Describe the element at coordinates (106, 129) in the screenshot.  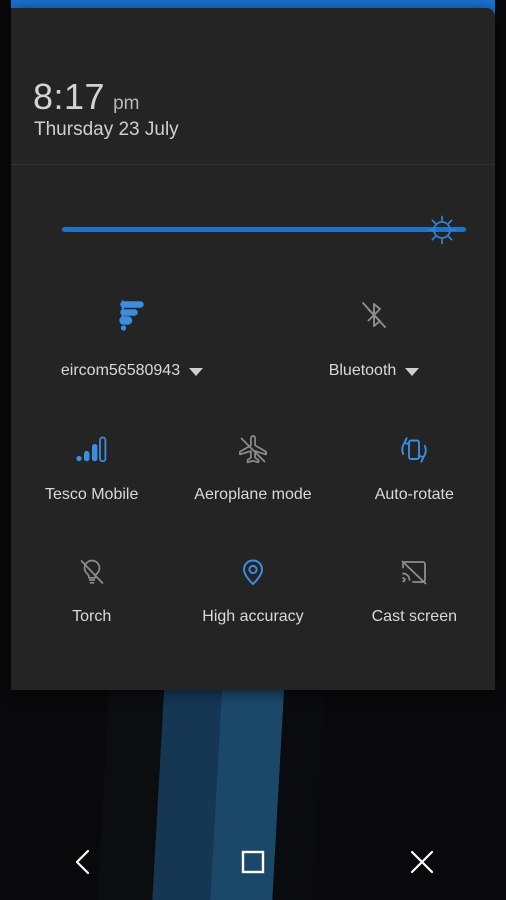
I see `clock-date: Thursday 23 July` at that location.